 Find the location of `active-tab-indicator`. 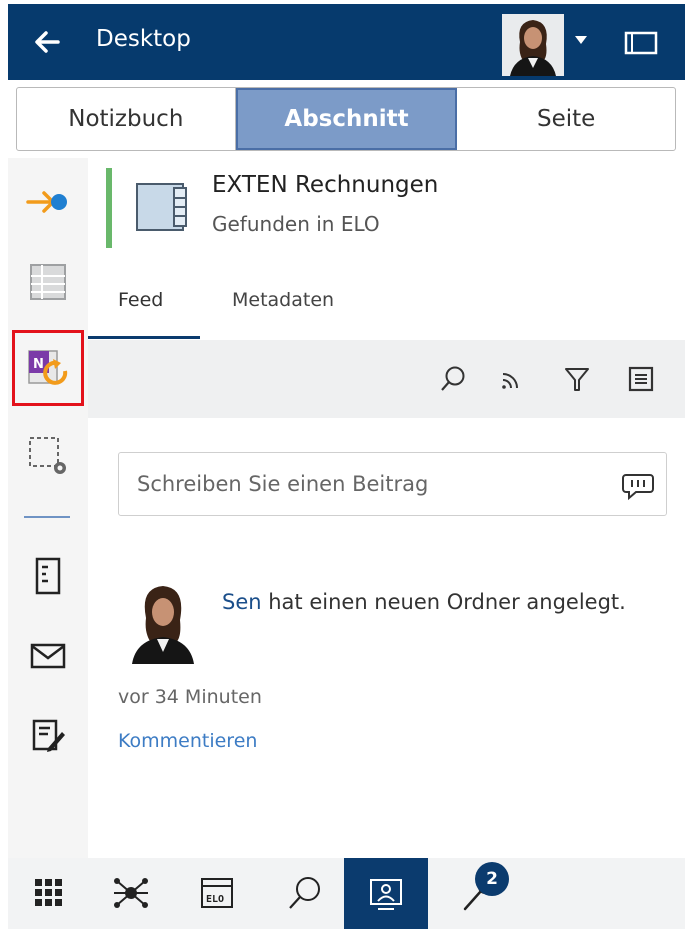

active-tab-indicator is located at coordinates (144, 337).